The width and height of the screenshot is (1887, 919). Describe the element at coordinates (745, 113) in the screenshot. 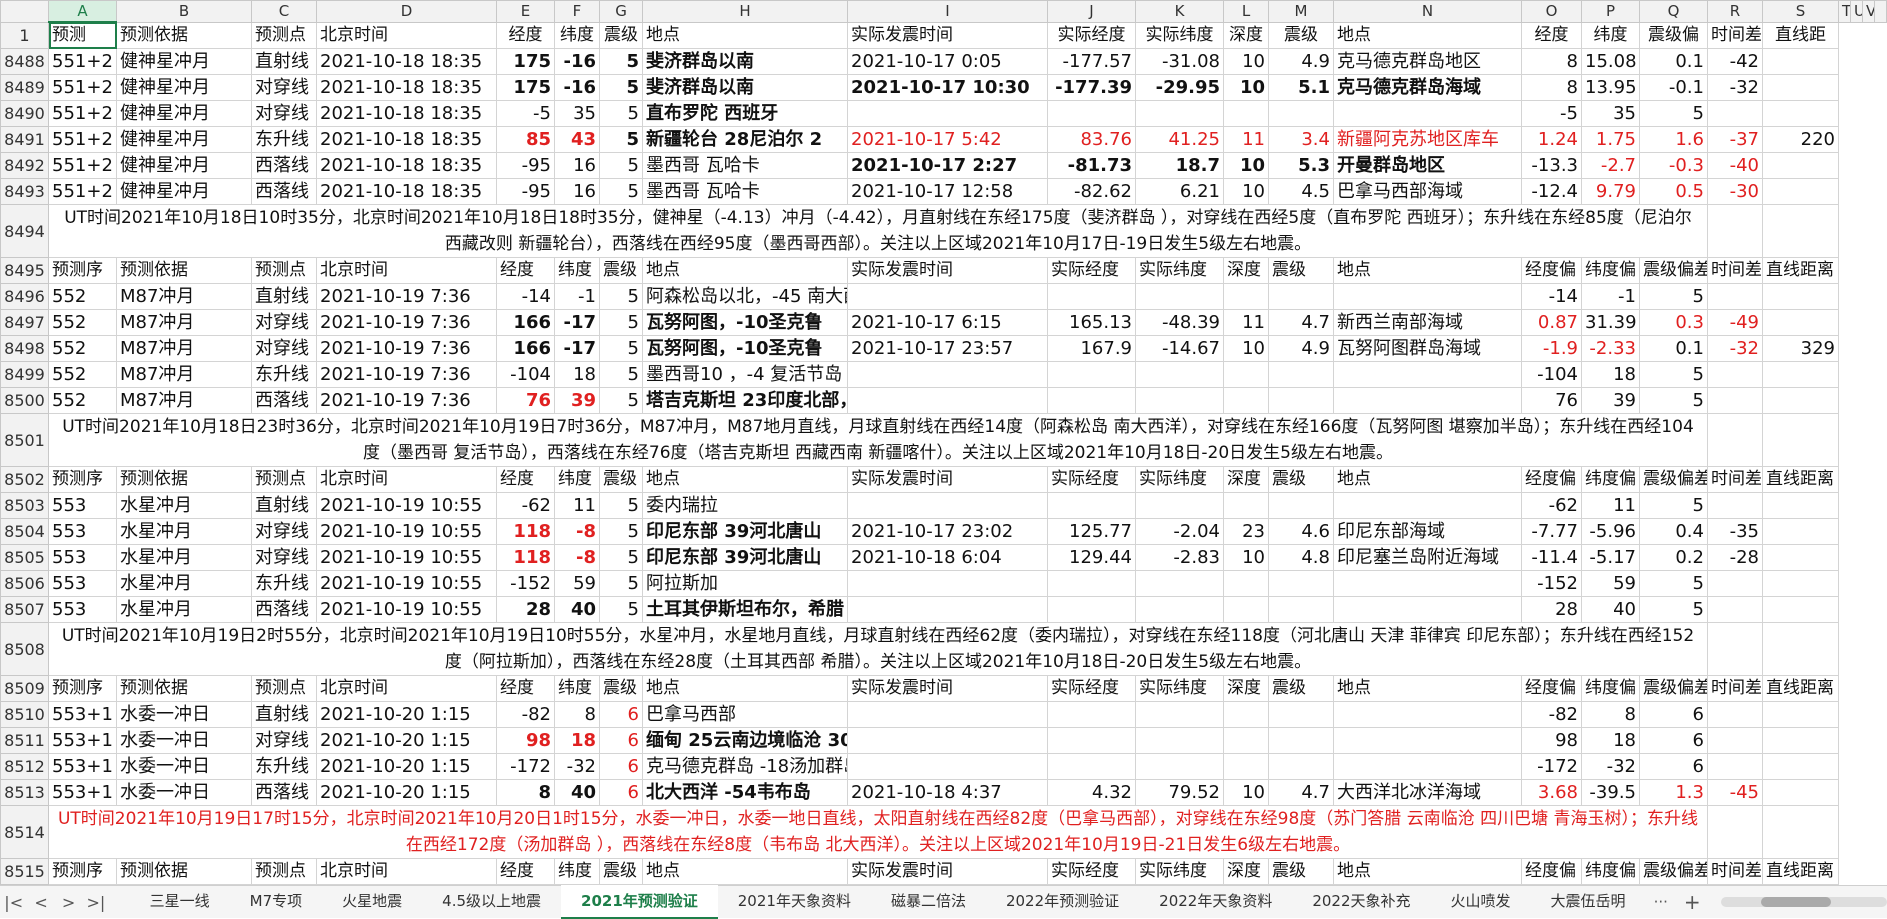

I see `table-cell: 直布罗陀 西班牙` at that location.